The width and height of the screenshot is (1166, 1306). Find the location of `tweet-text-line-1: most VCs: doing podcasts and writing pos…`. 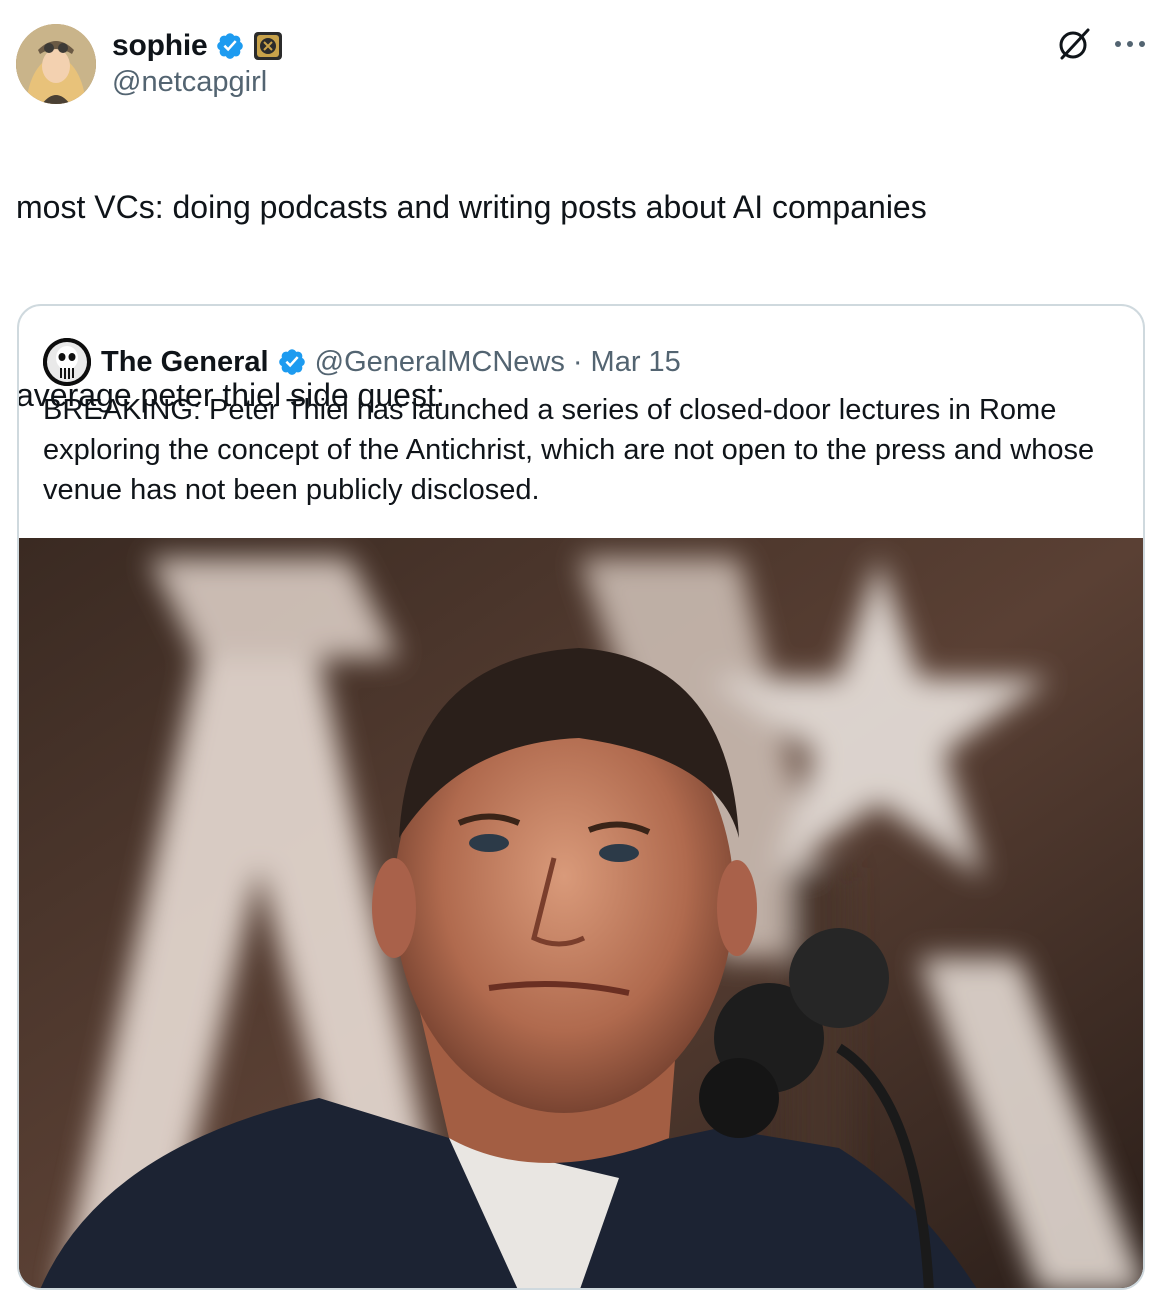

tweet-text-line-1: most VCs: doing podcasts and writing pos… is located at coordinates (471, 207).